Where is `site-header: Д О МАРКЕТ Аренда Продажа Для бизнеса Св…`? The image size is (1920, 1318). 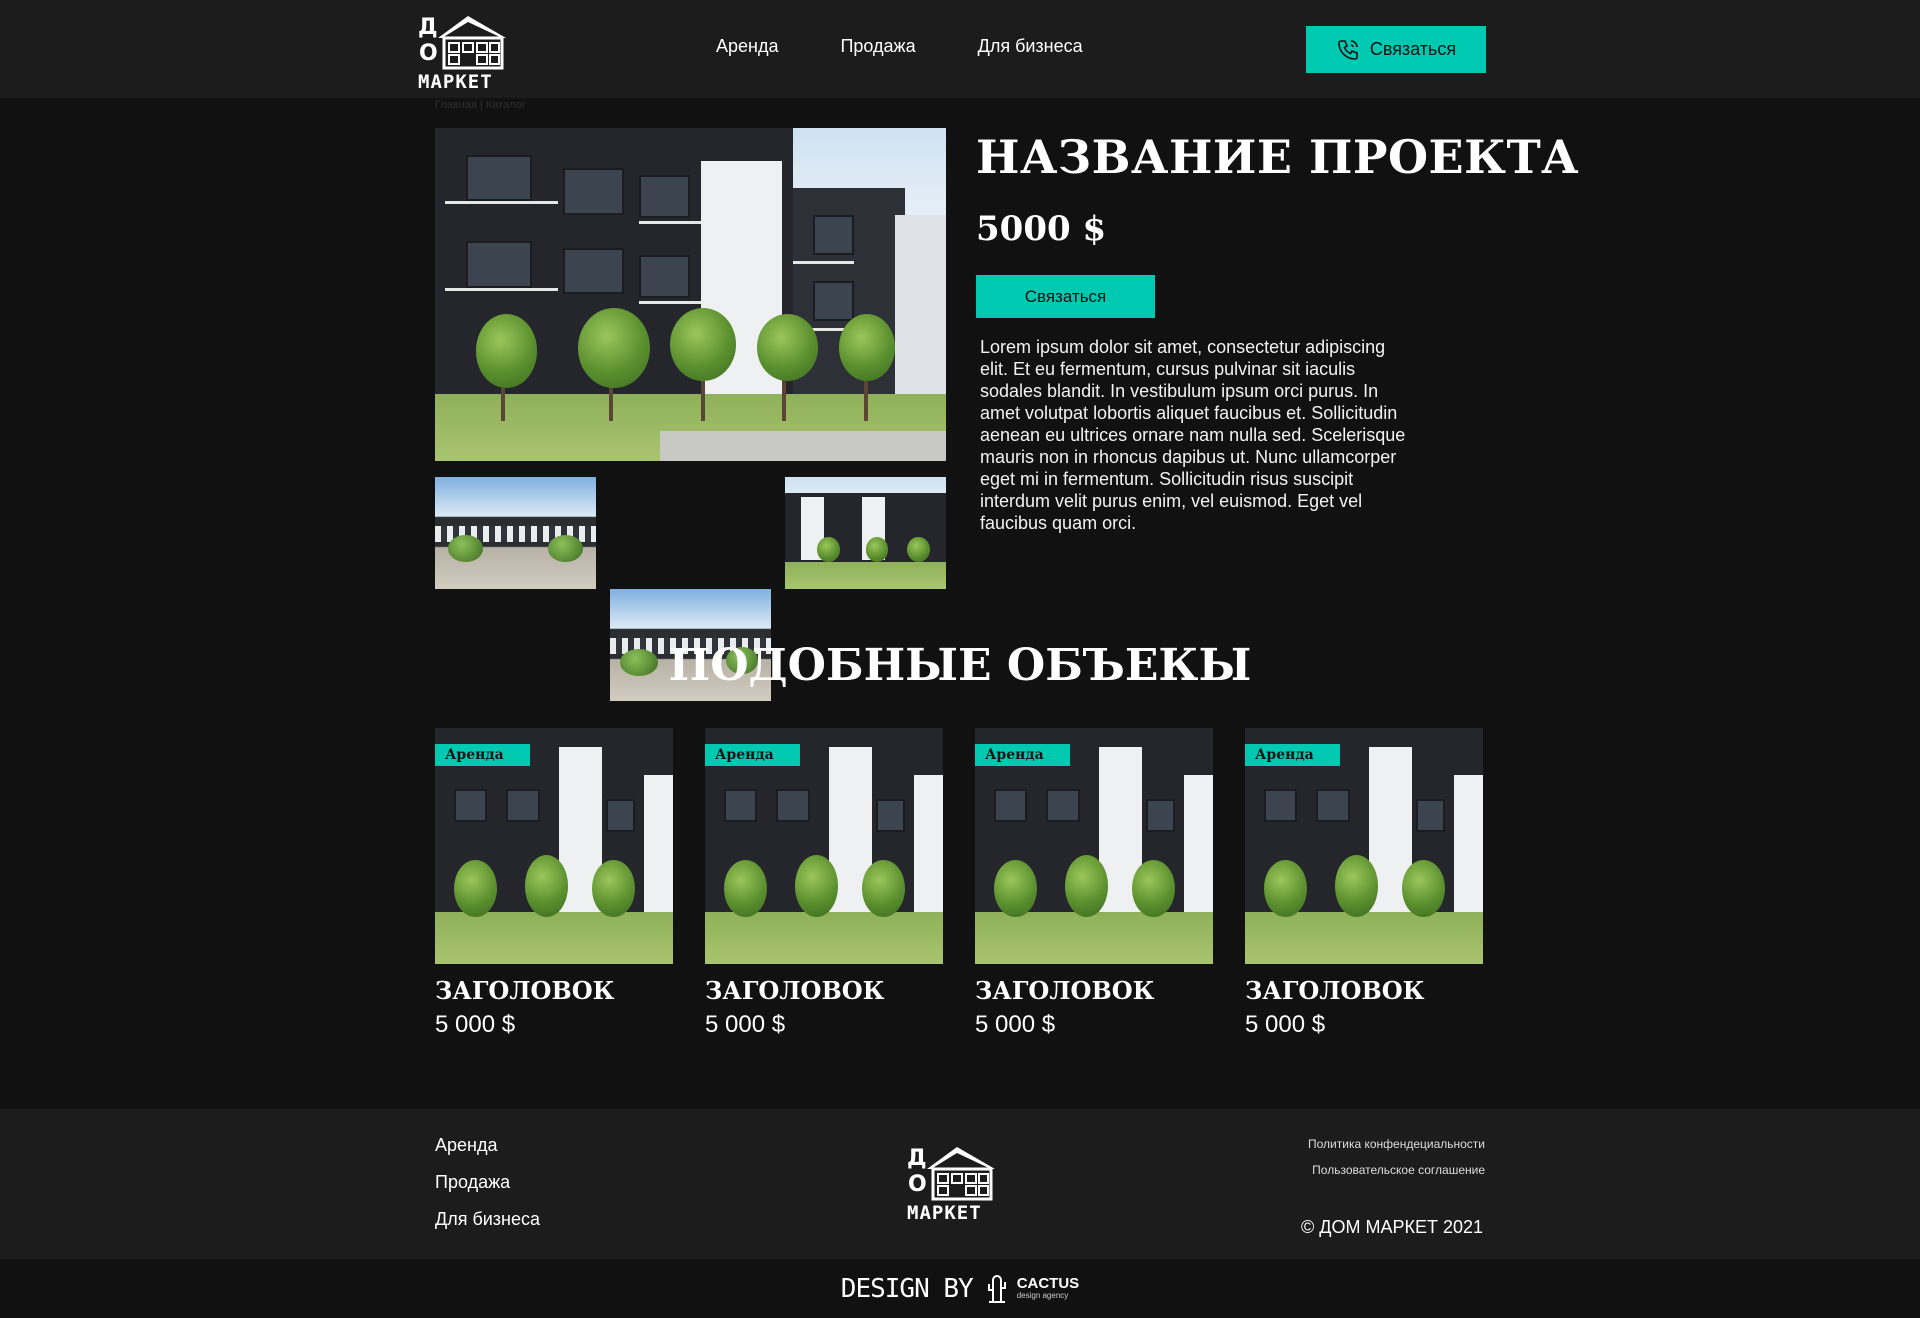 site-header: Д О МАРКЕТ Аренда Продажа Для бизнеса Св… is located at coordinates (960, 49).